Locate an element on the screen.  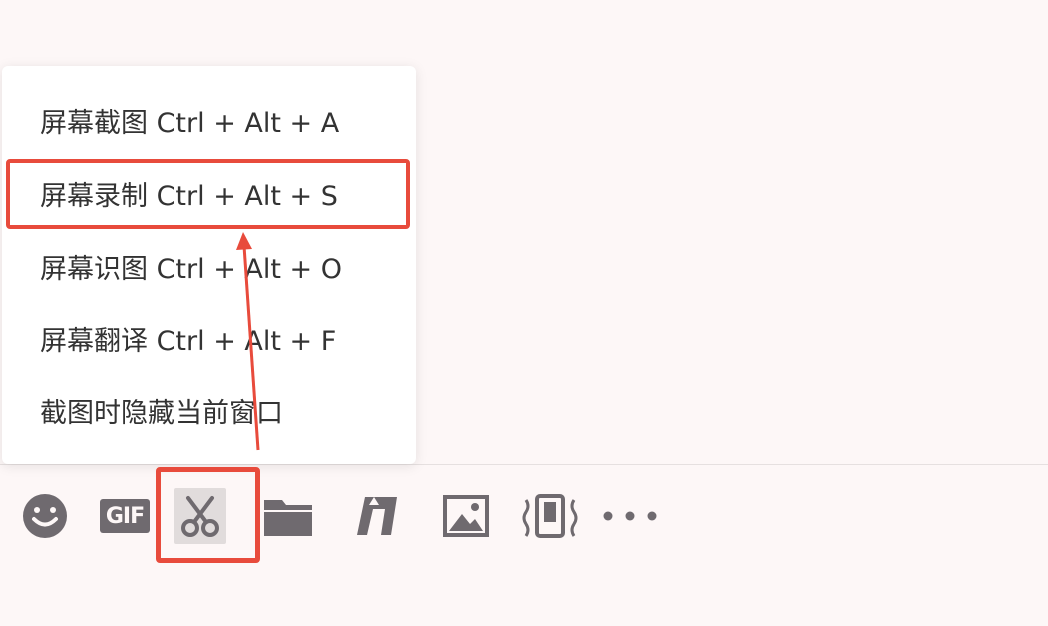
more-button is located at coordinates (630, 516).